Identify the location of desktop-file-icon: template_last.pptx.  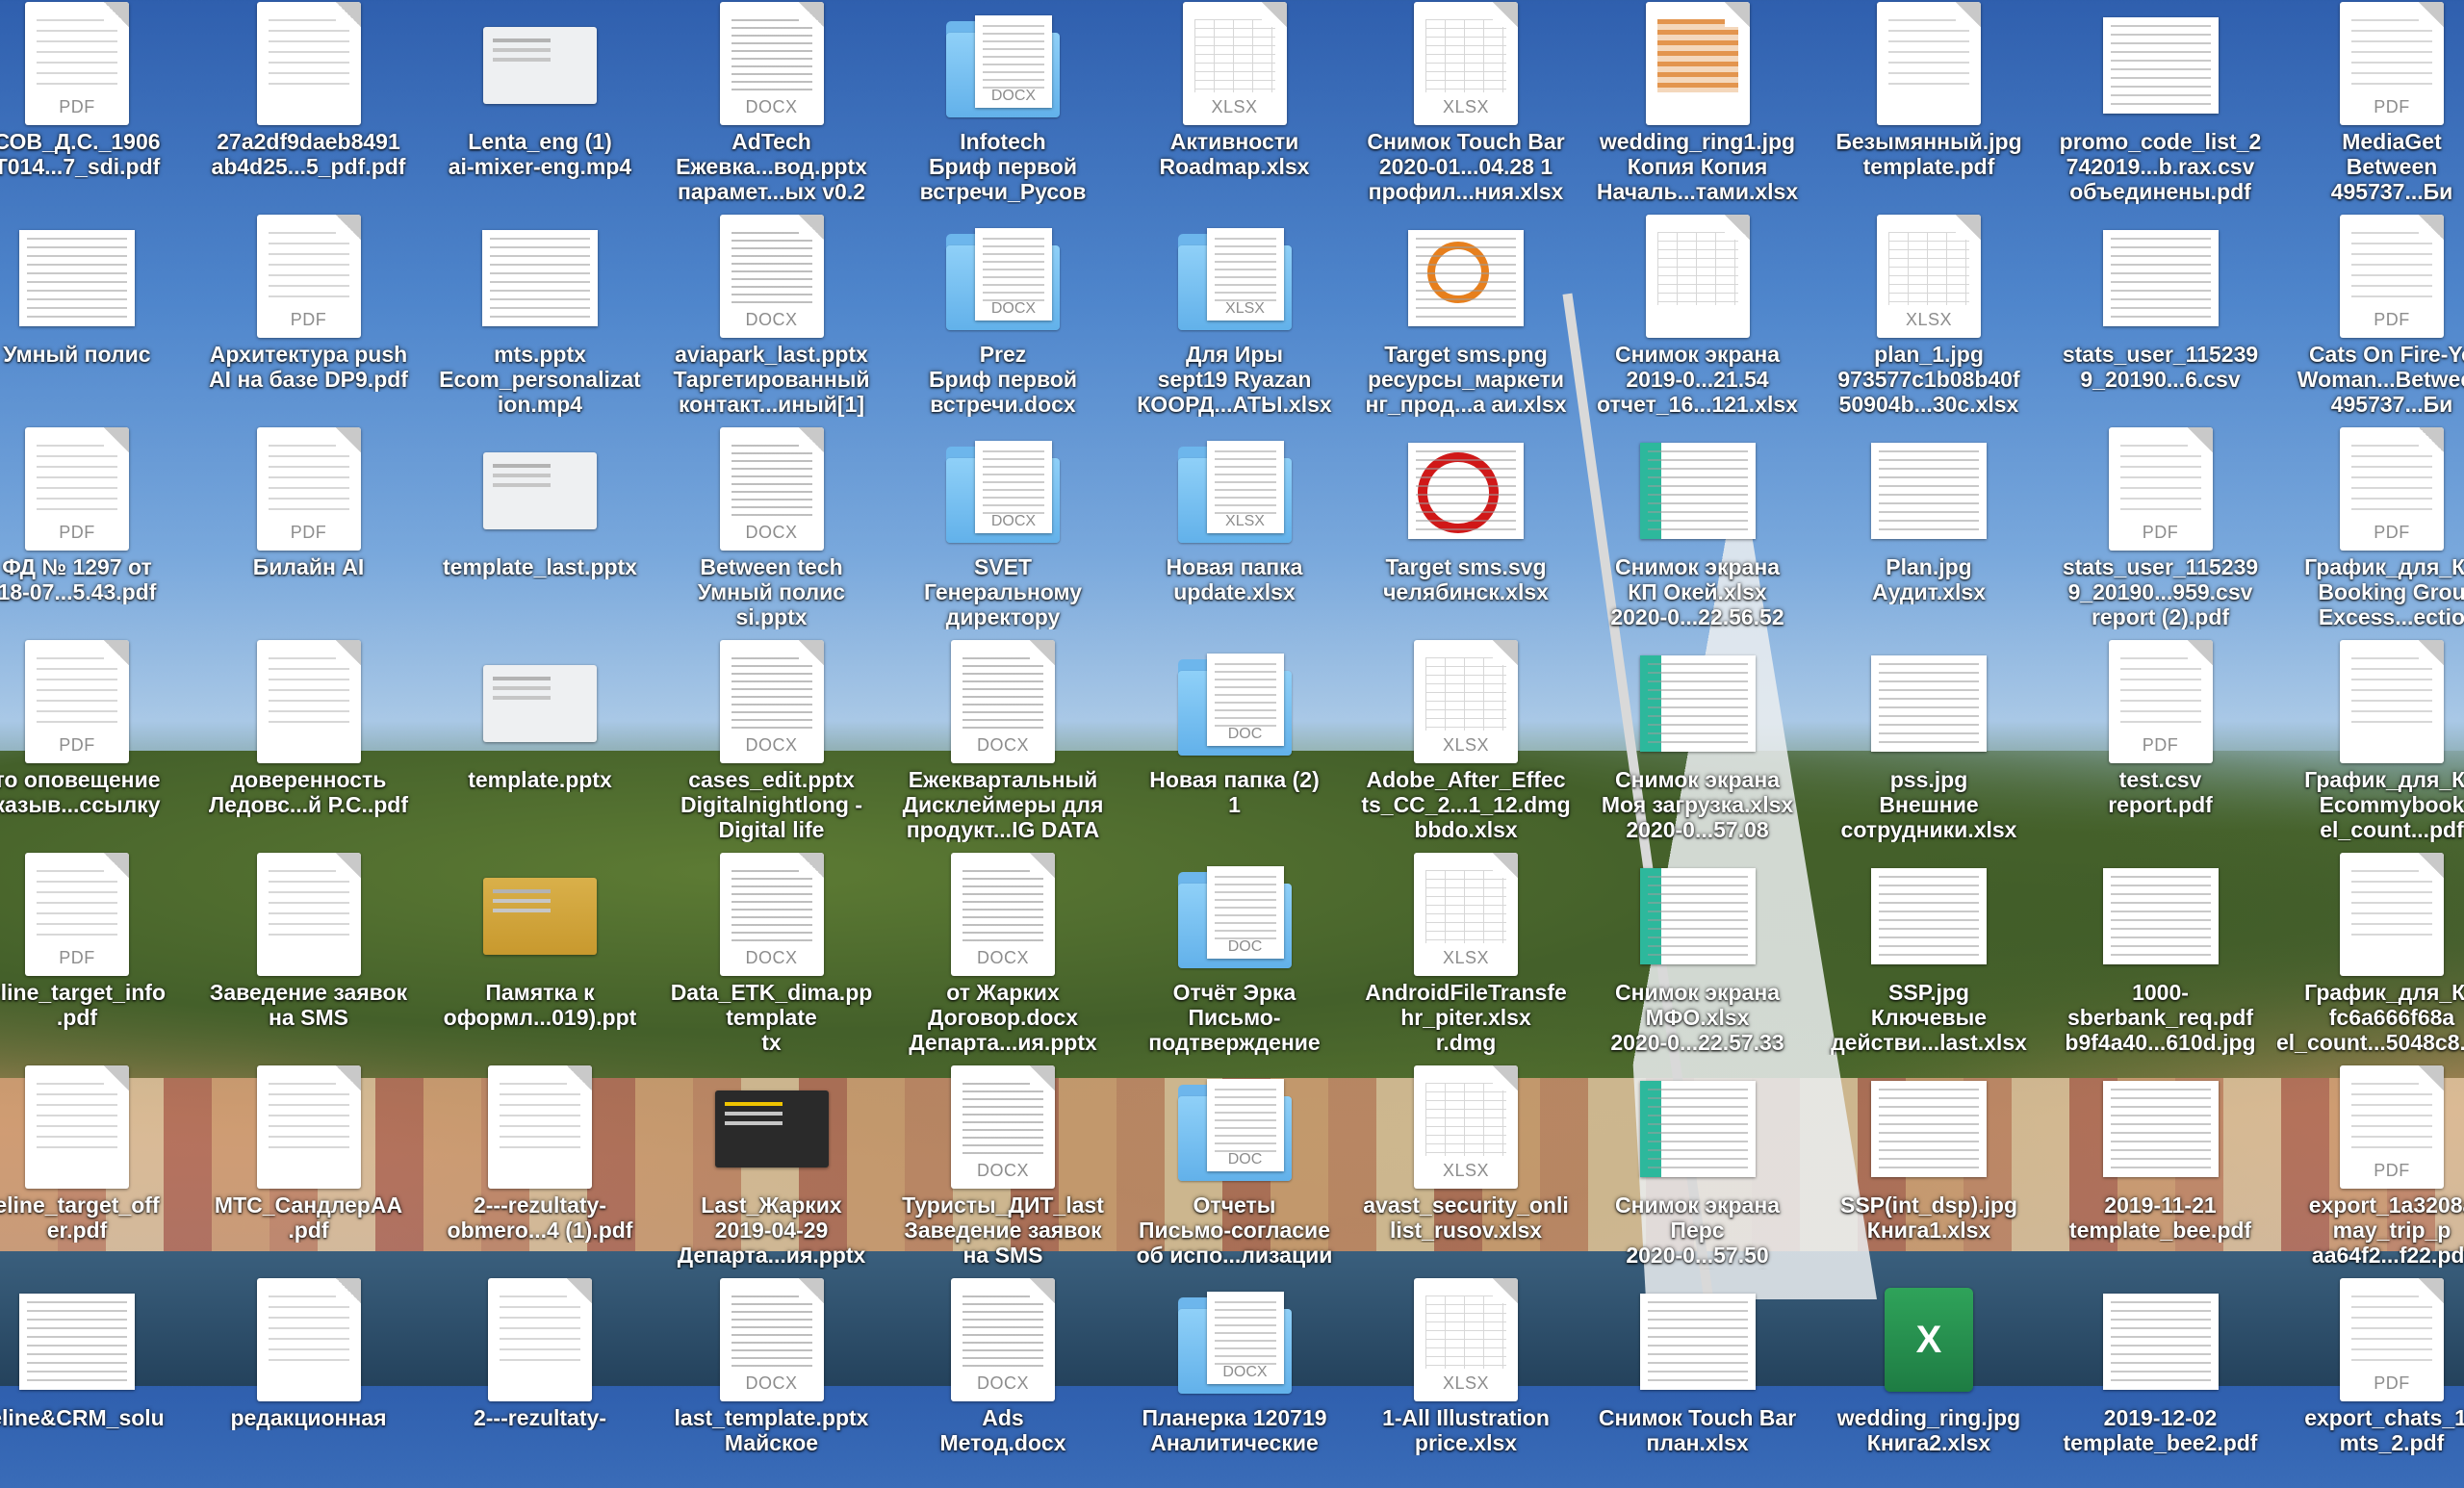
(539, 531).